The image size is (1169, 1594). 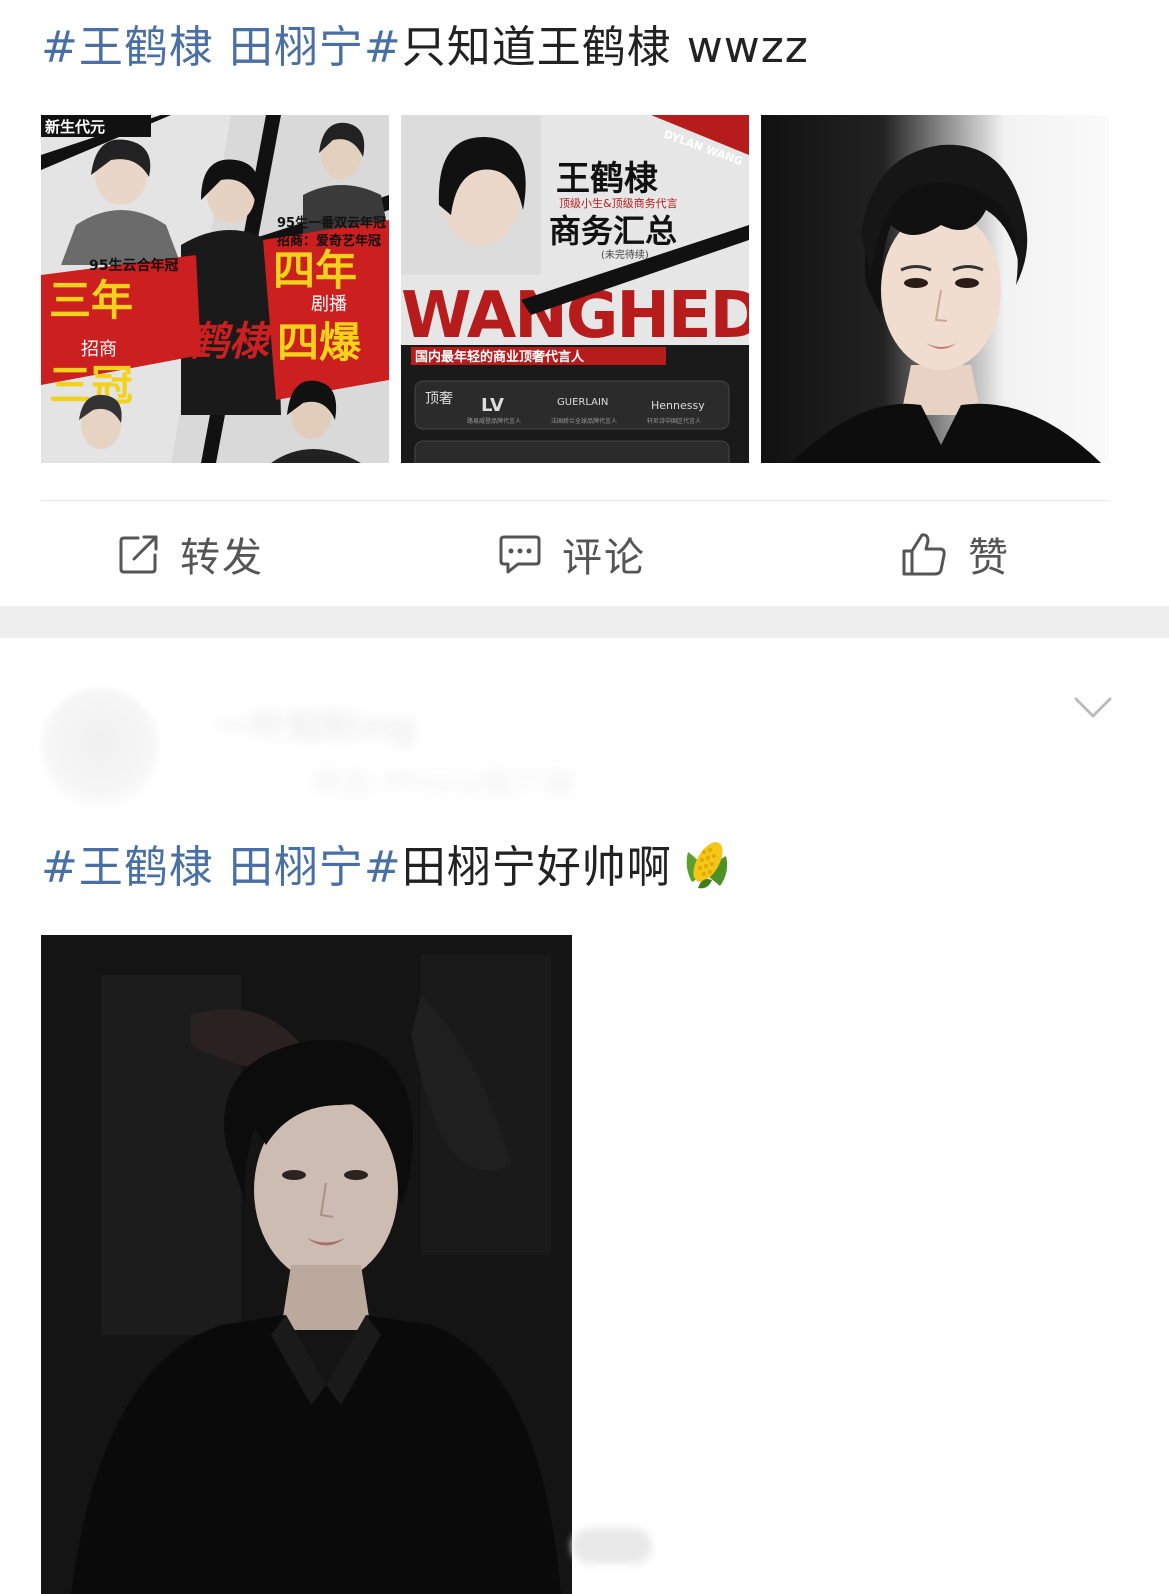 What do you see at coordinates (618, 203) in the screenshot?
I see `poster-tagline: 顶级小生&顶级商务代言` at bounding box center [618, 203].